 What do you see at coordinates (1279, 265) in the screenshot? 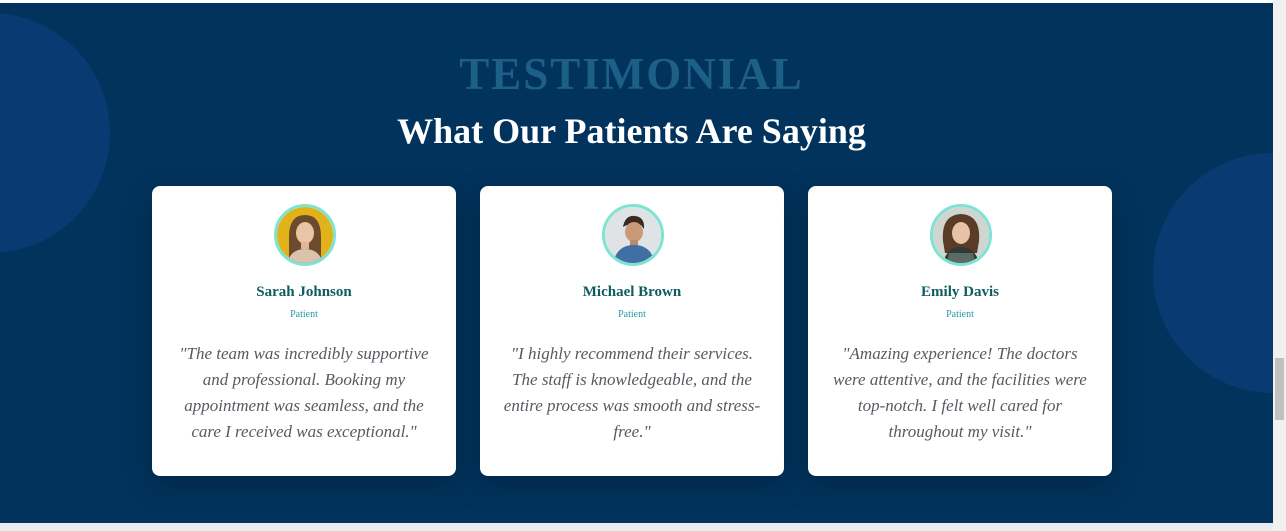
I see `vertical-scrollbar` at bounding box center [1279, 265].